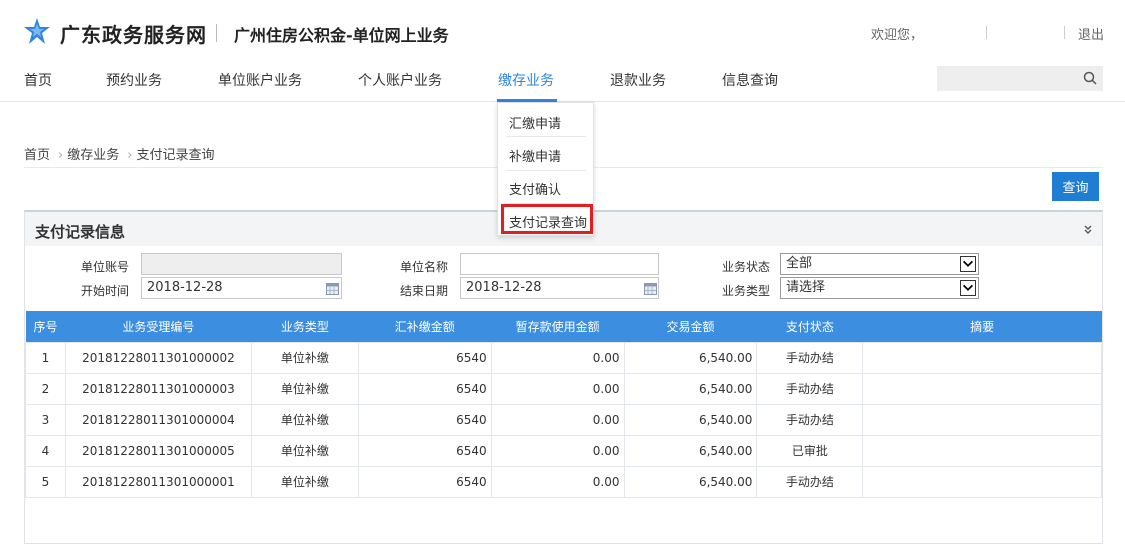 The image size is (1125, 544). What do you see at coordinates (562, 31) in the screenshot?
I see `header: 广东政务服务网 广州住房公积金-单位网上业务 欢迎您， 退出` at bounding box center [562, 31].